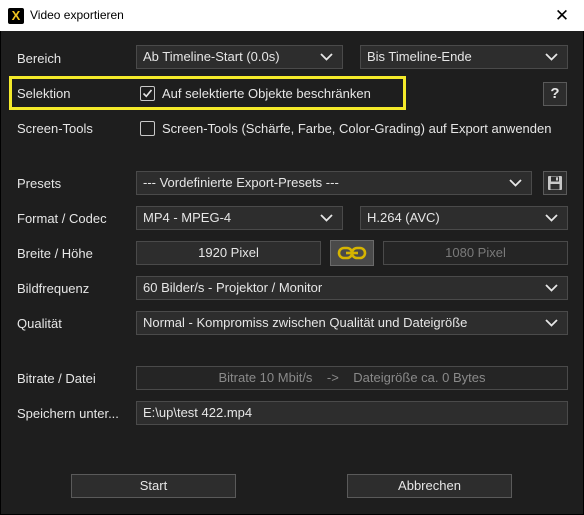 The width and height of the screenshot is (584, 515). Describe the element at coordinates (352, 288) in the screenshot. I see `framerate-dropdown: 60 Bilder/s - Projektor / Monitor` at that location.